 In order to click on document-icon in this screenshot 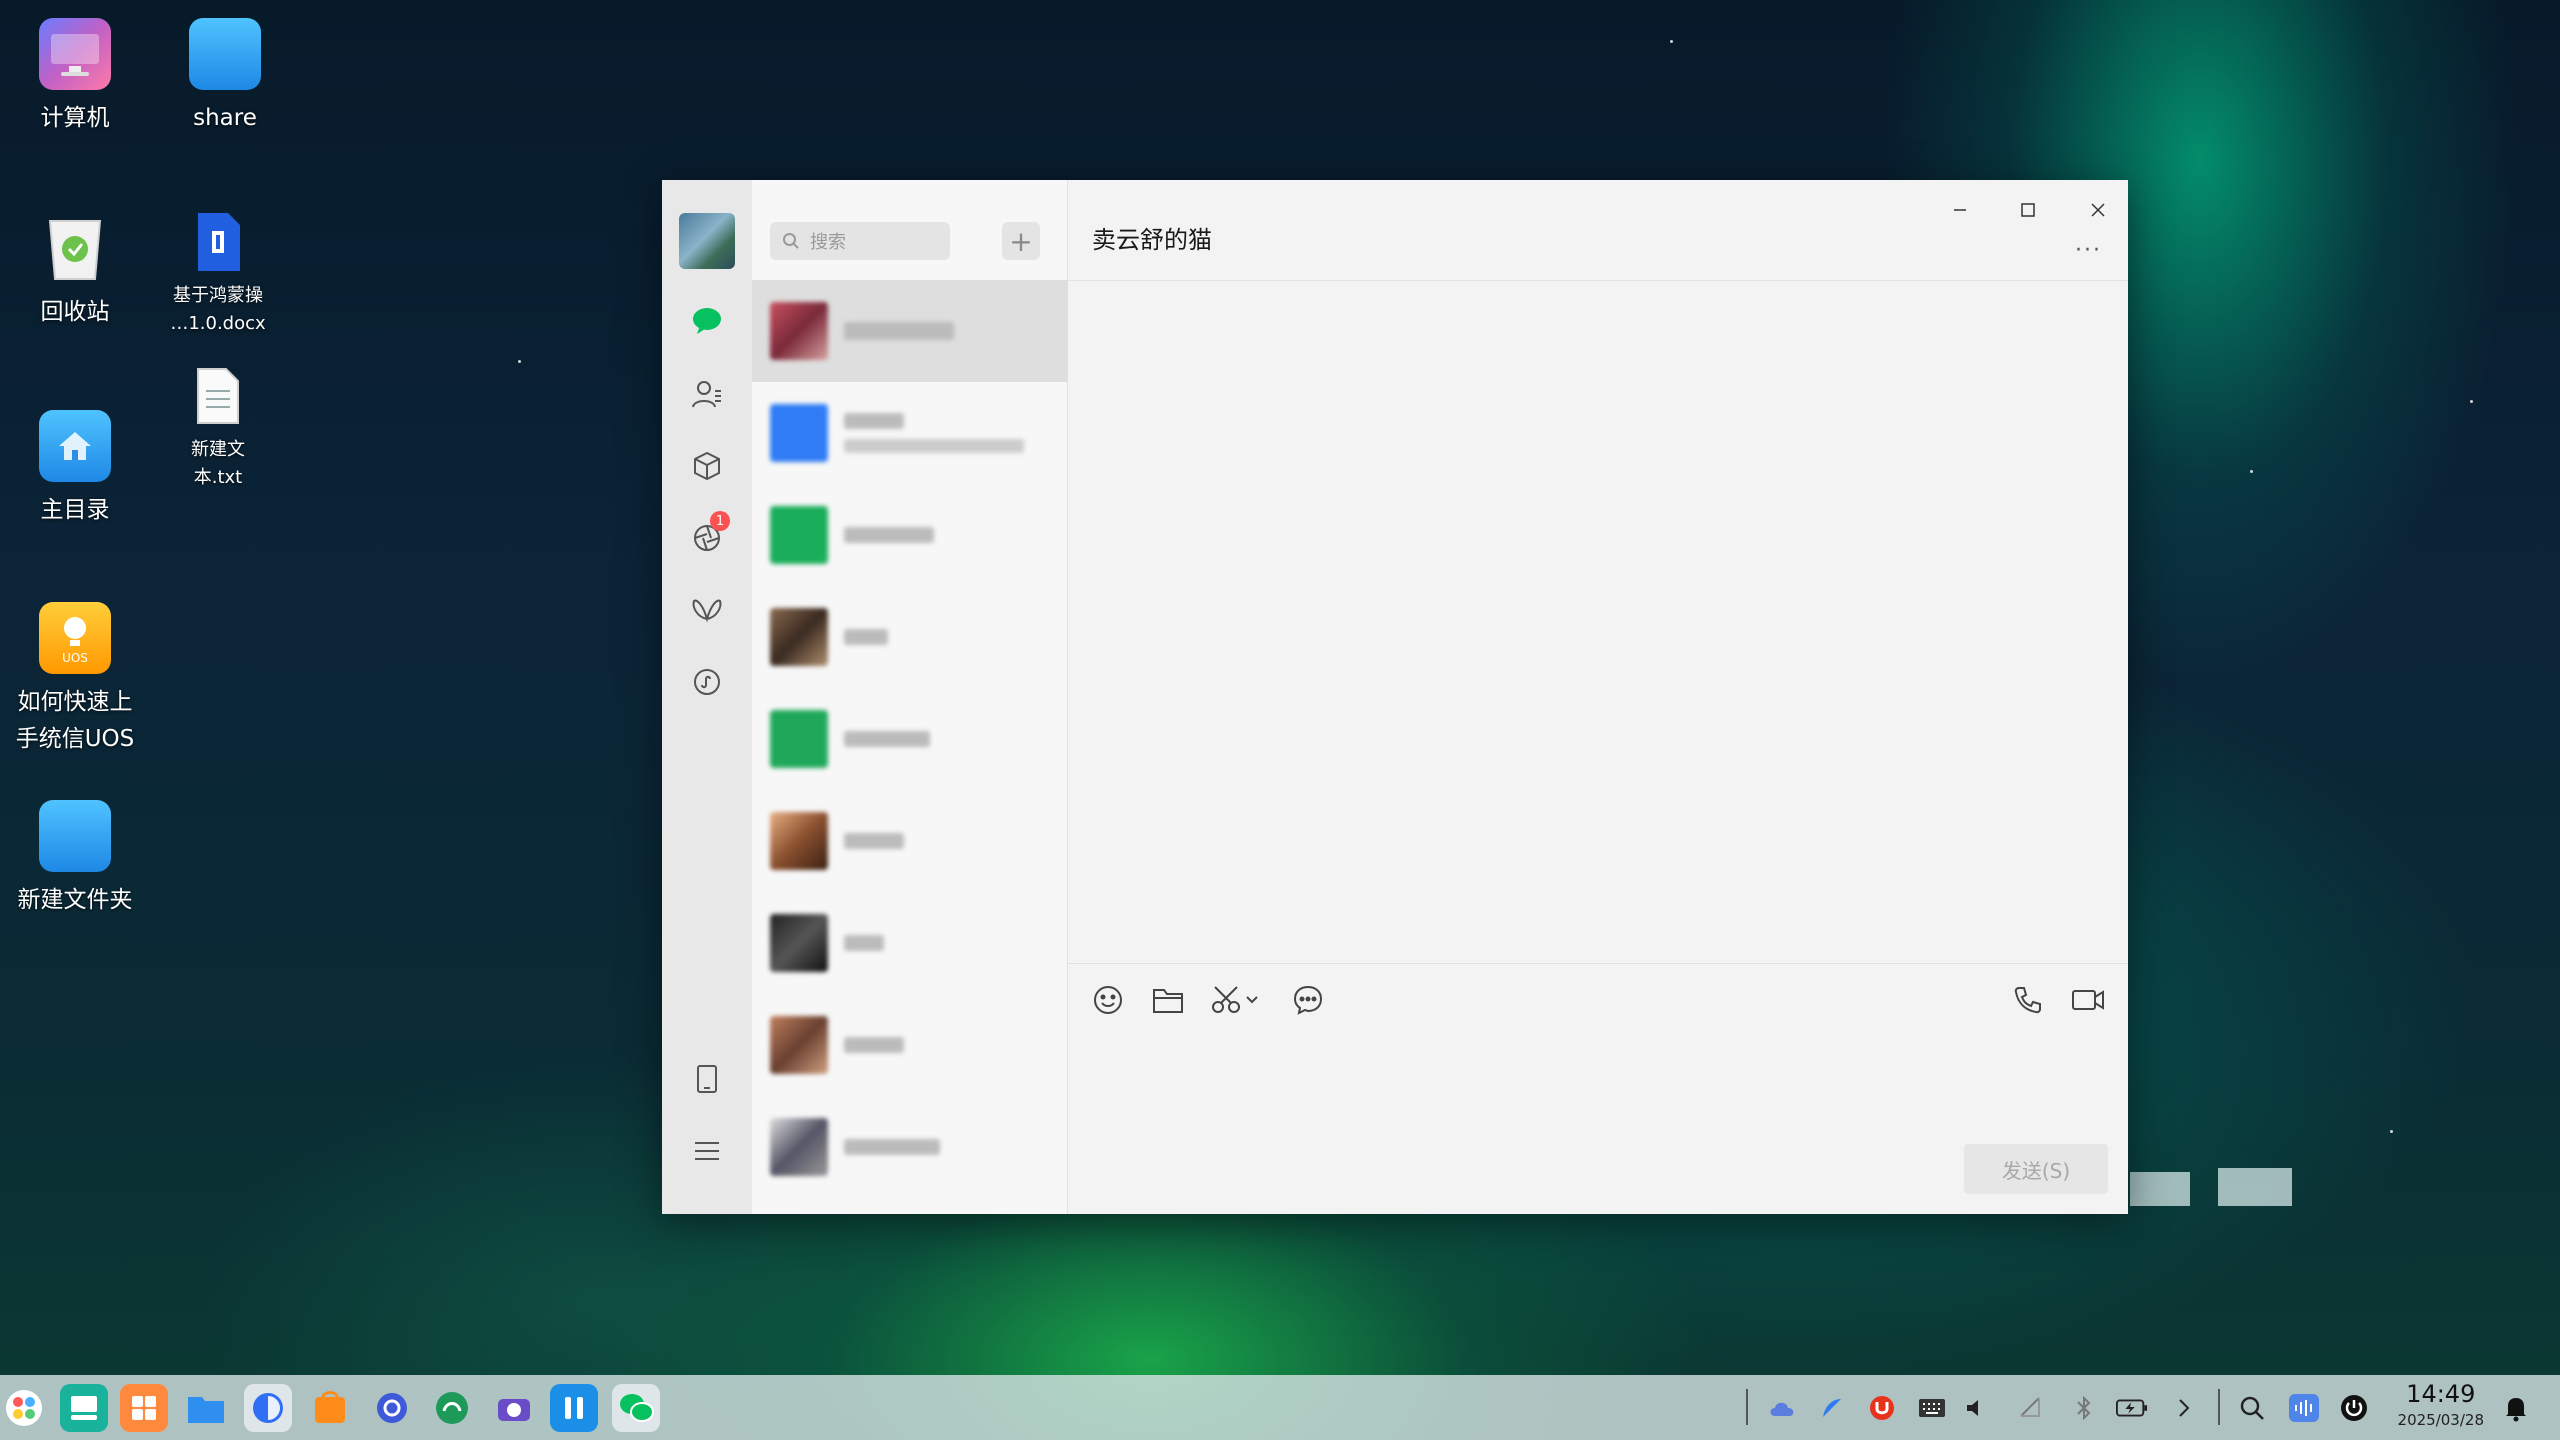, I will do `click(218, 242)`.